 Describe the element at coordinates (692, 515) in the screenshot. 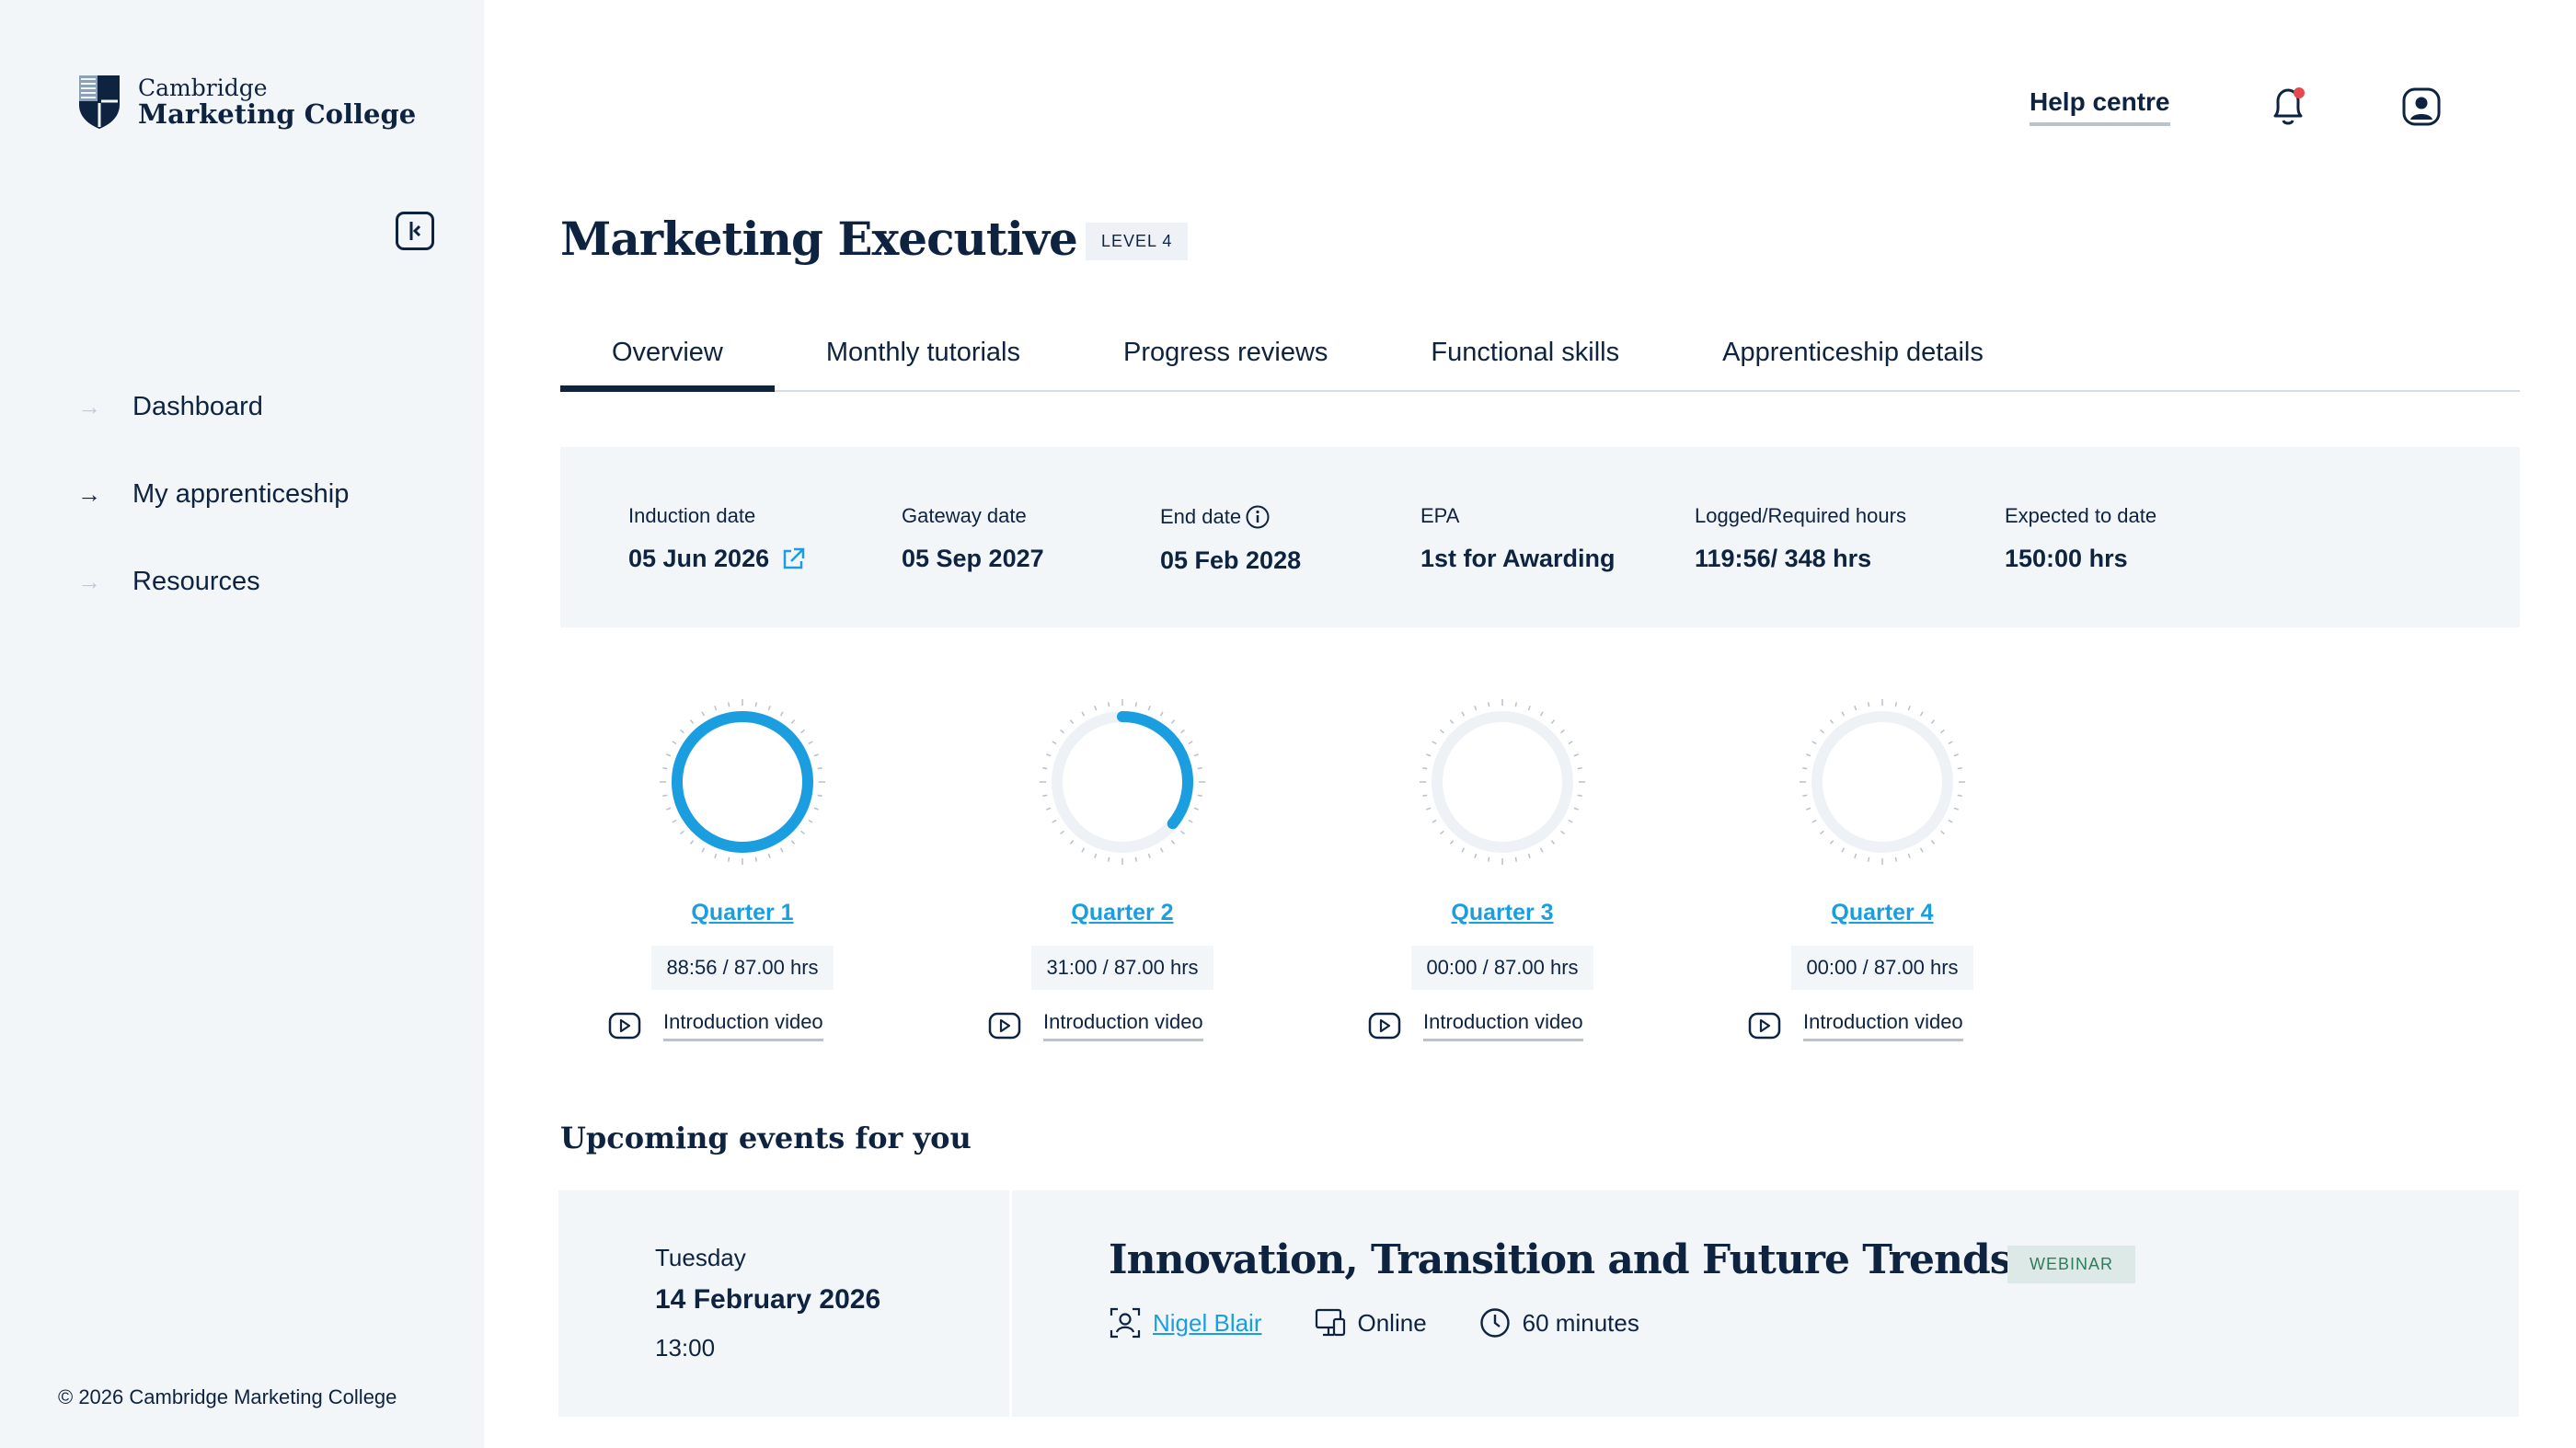

I see `info-label: Induction date` at that location.